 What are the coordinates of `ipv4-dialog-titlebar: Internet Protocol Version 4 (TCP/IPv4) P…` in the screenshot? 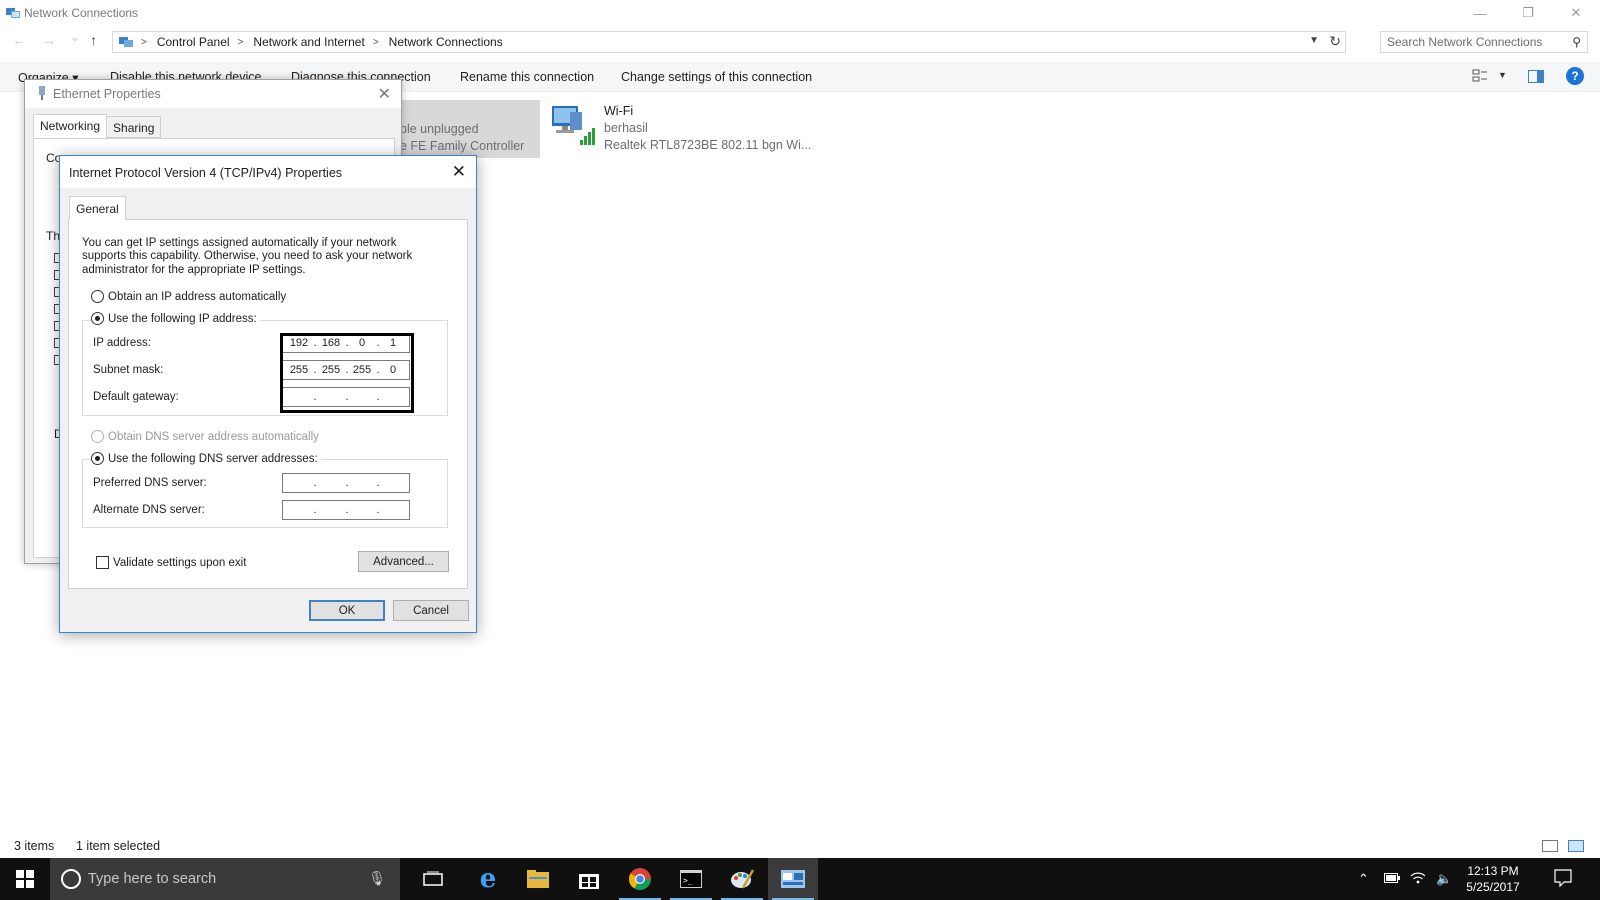 It's located at (268, 172).